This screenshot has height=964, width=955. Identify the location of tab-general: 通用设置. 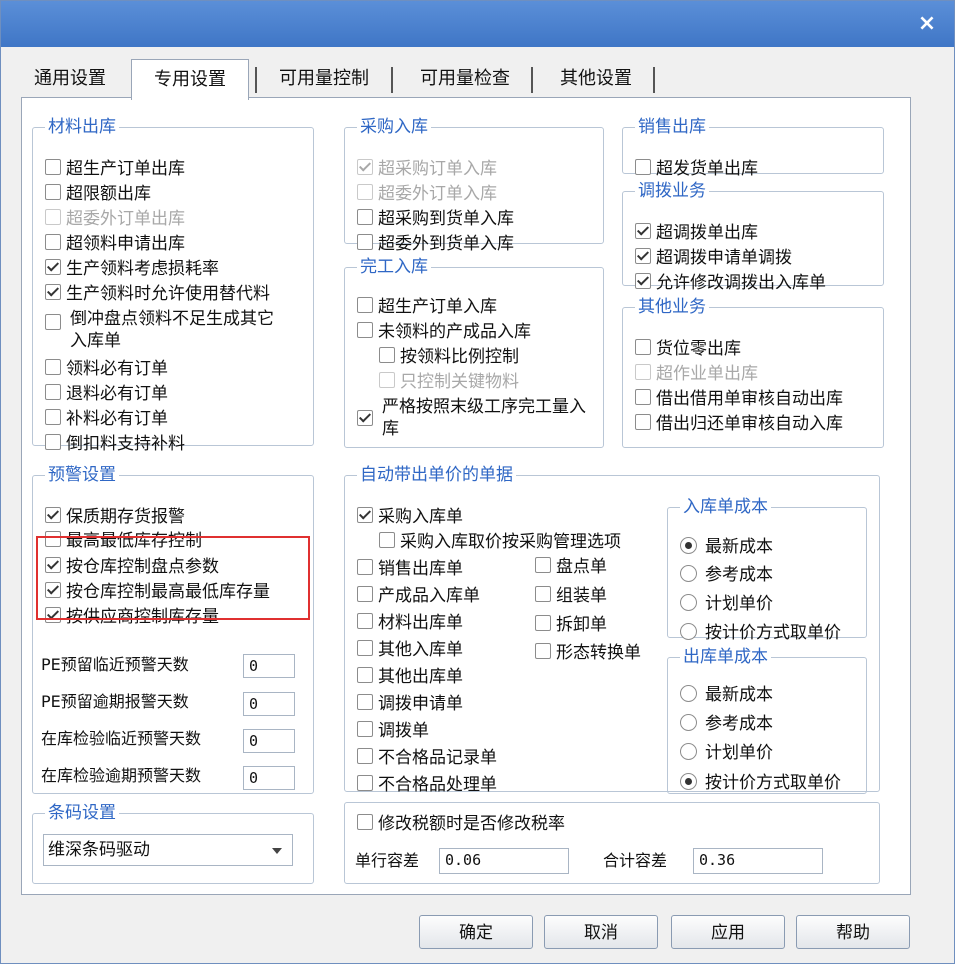
(70, 79).